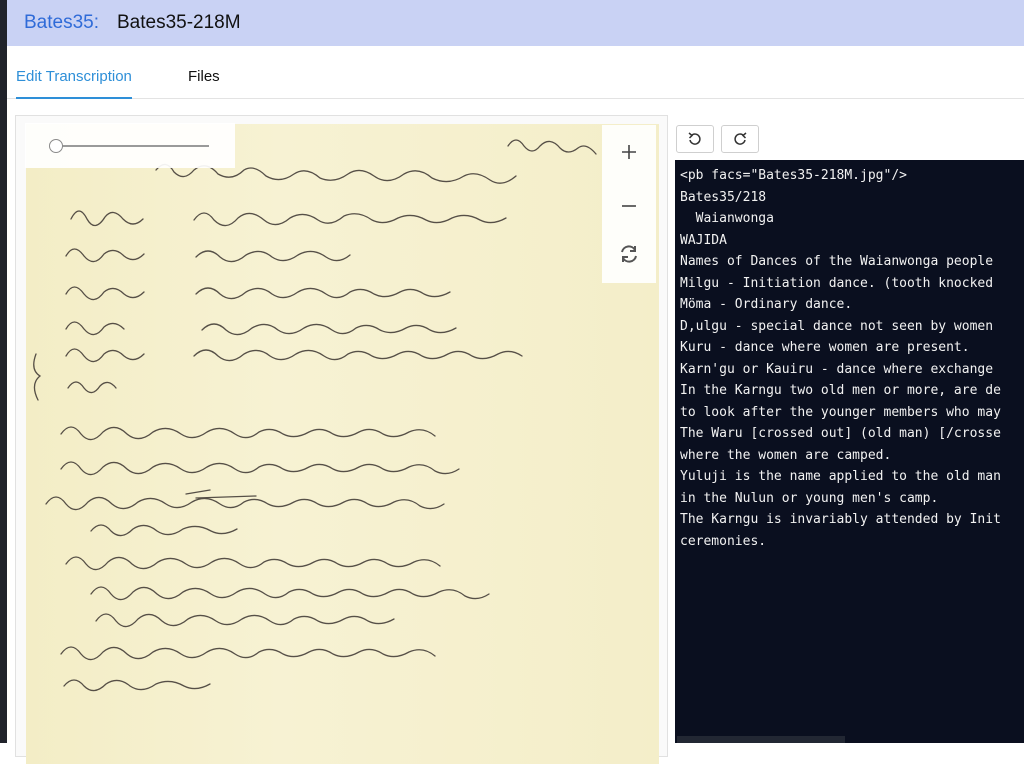 The image size is (1024, 764). What do you see at coordinates (179, 22) in the screenshot?
I see `page-title: Bates35-218M` at bounding box center [179, 22].